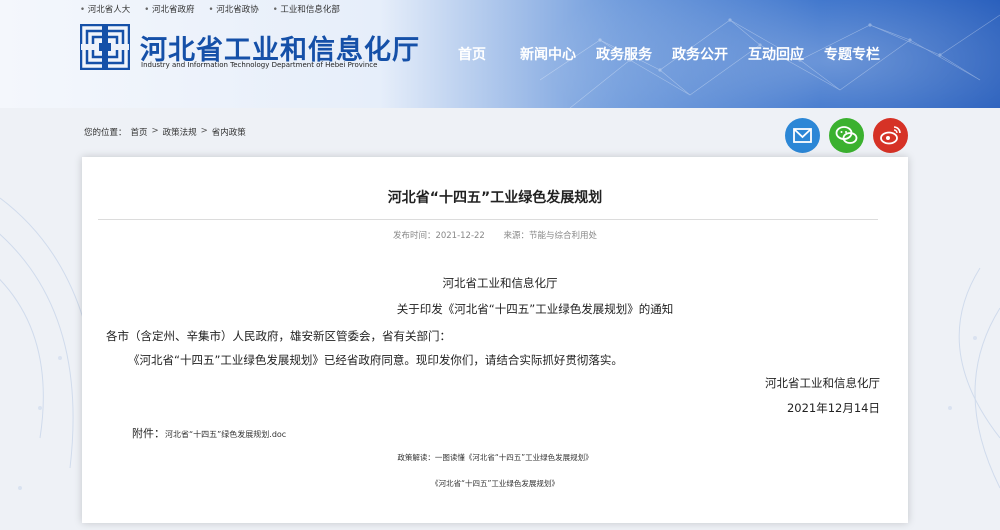 This screenshot has width=1000, height=530. What do you see at coordinates (278, 336) in the screenshot?
I see `addressee-line: 各市（含定州、辛集市）人民政府，雄安新区管委会，省有关部门：` at bounding box center [278, 336].